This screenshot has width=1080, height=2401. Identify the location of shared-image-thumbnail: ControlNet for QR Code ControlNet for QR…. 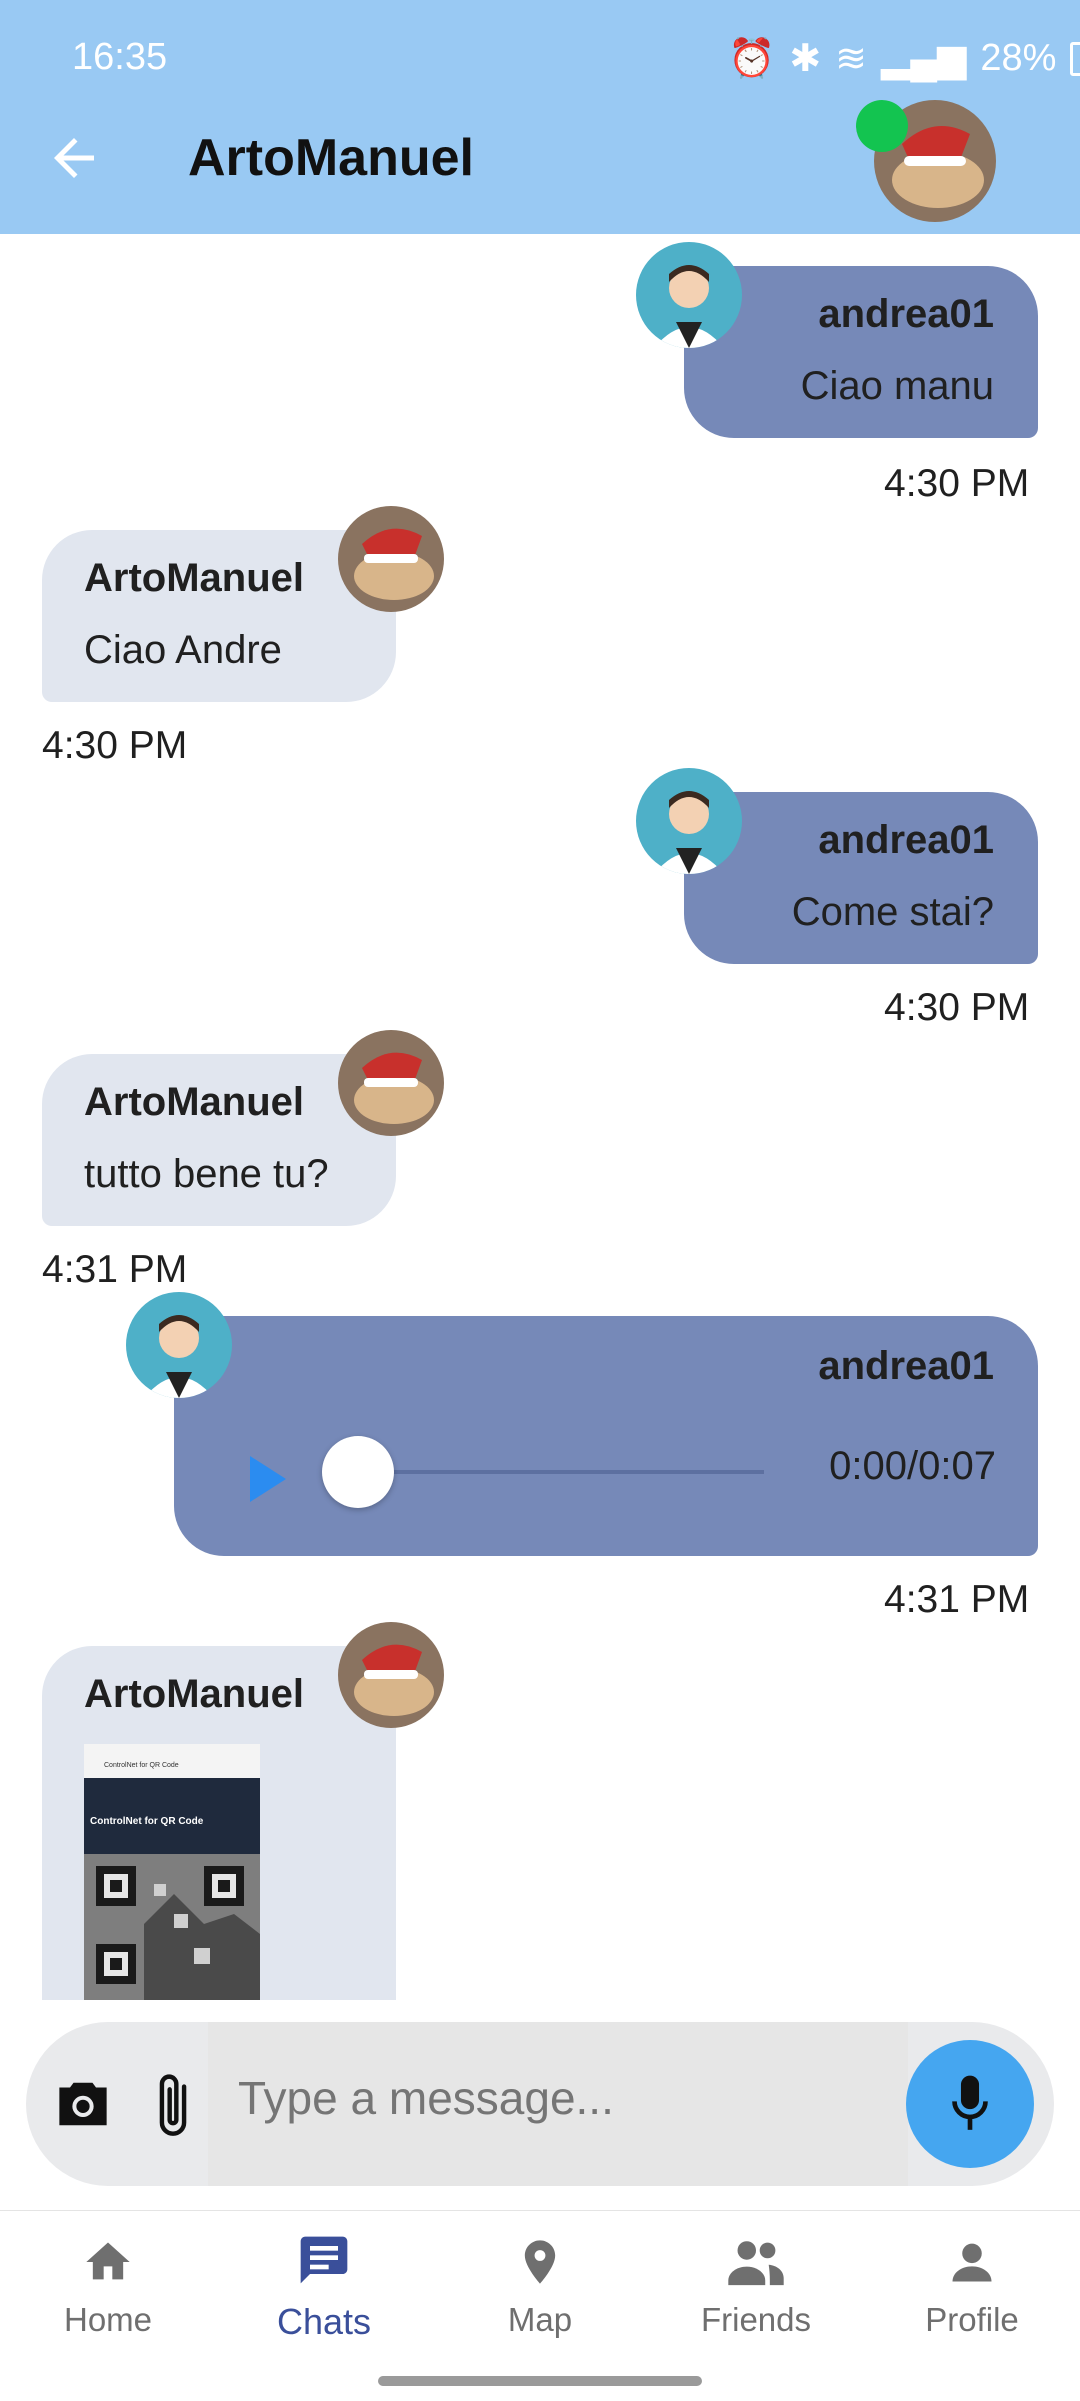
(172, 1872).